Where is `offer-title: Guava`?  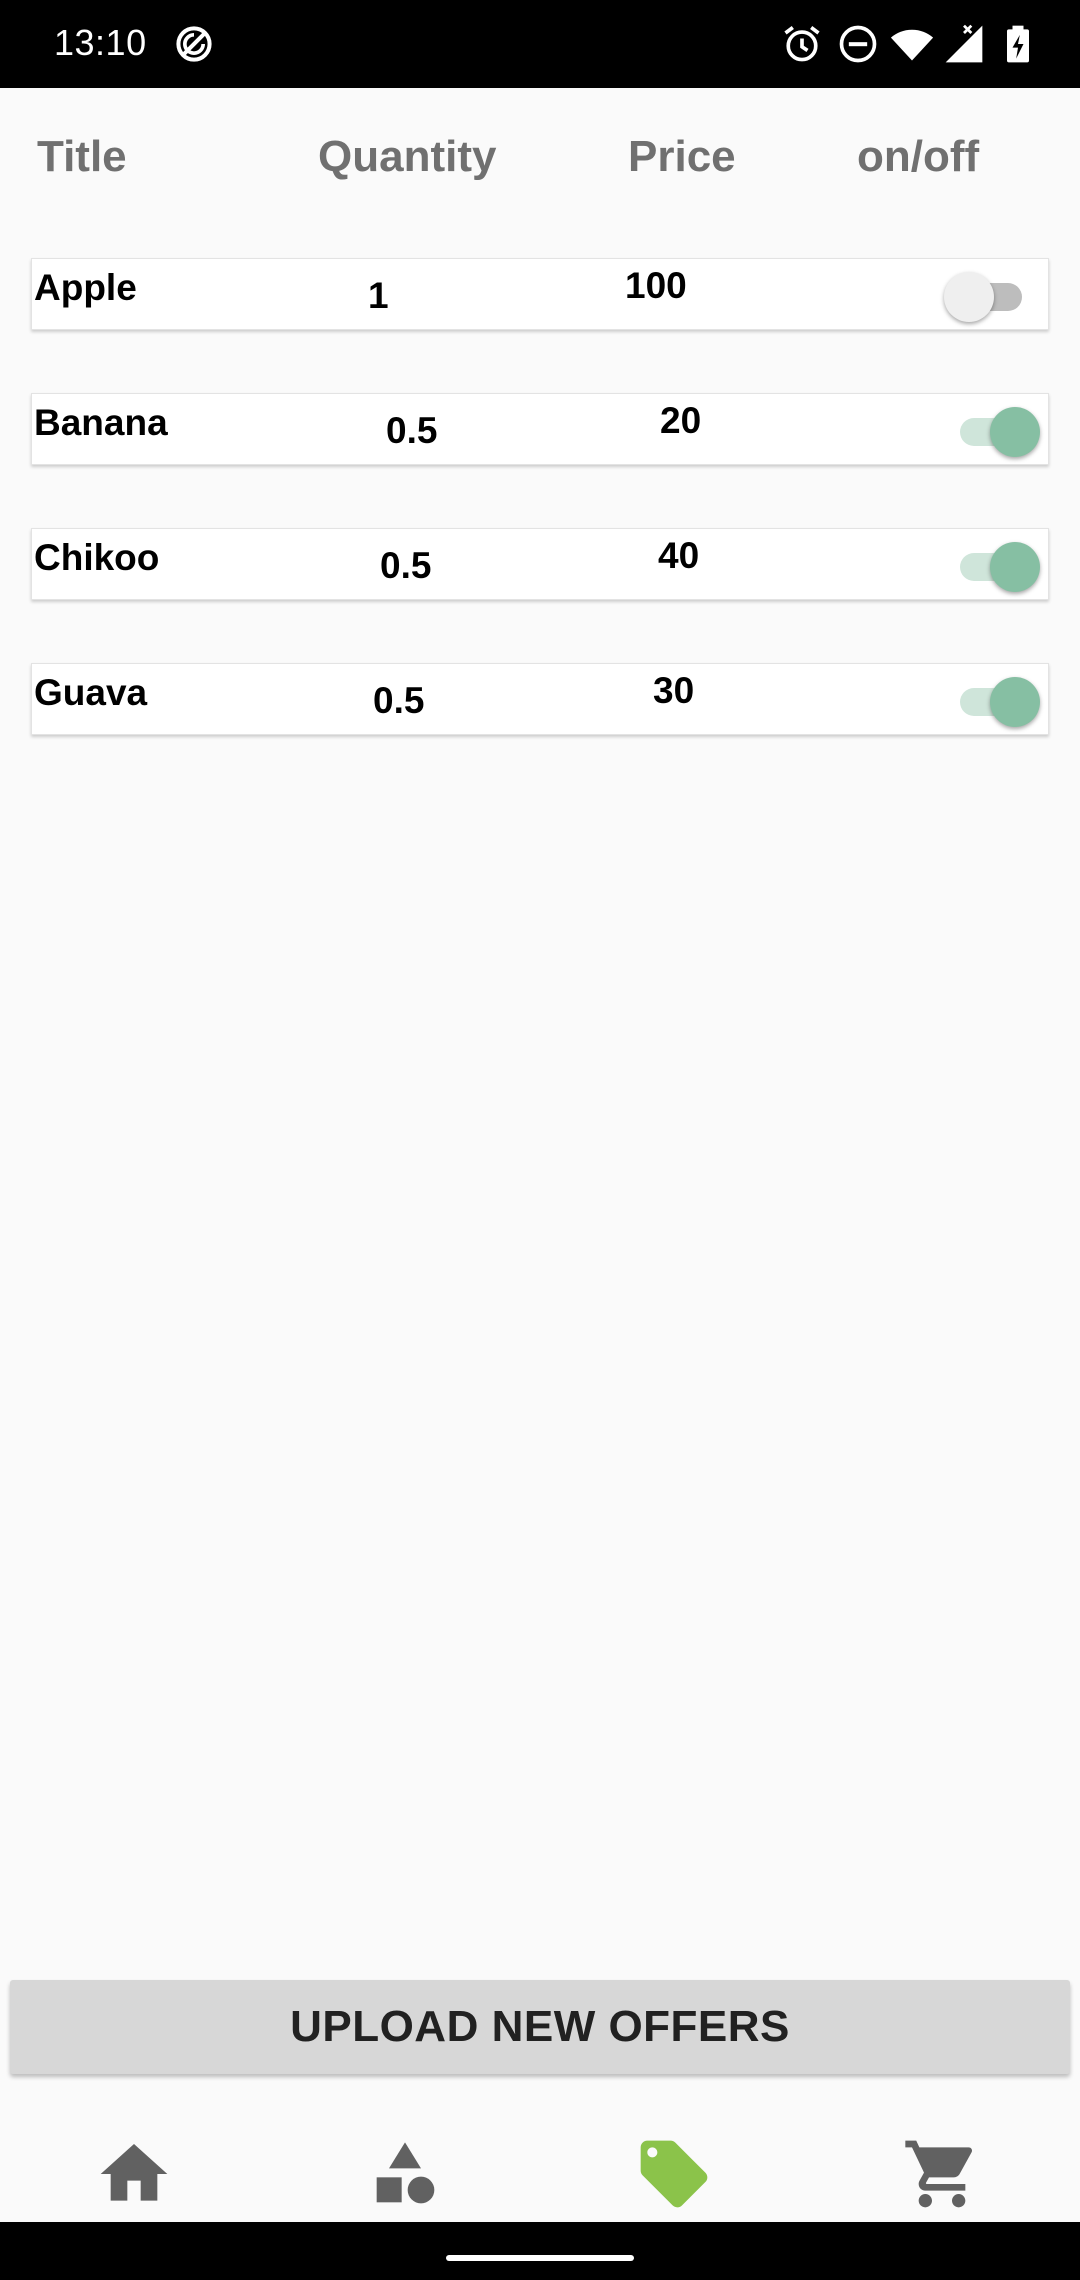 offer-title: Guava is located at coordinates (91, 692).